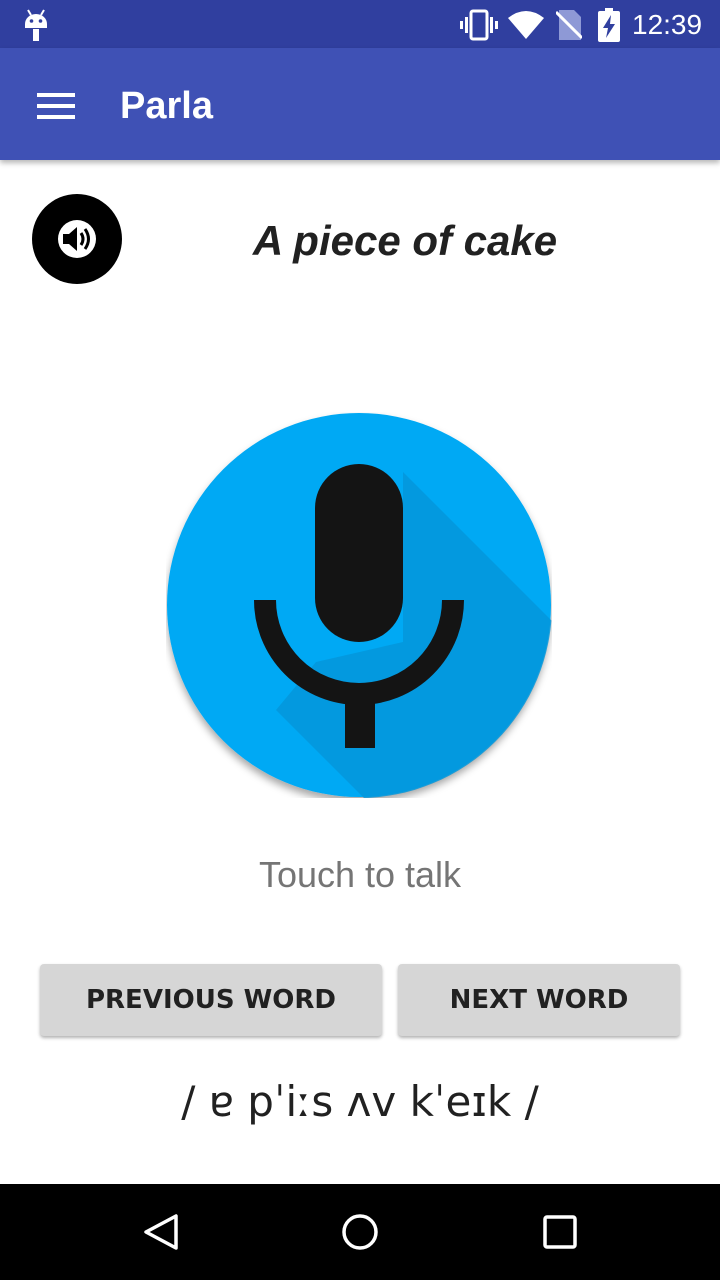 Image resolution: width=720 pixels, height=1280 pixels. I want to click on navigation-bar, so click(360, 1232).